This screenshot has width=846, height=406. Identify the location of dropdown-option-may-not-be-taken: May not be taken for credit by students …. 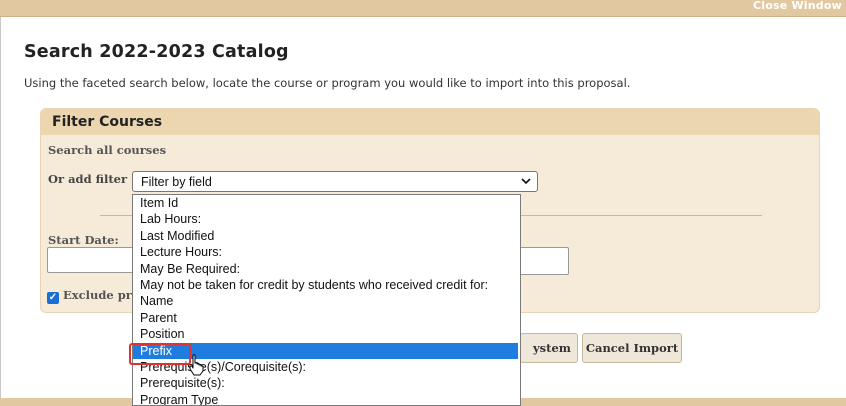
(326, 285).